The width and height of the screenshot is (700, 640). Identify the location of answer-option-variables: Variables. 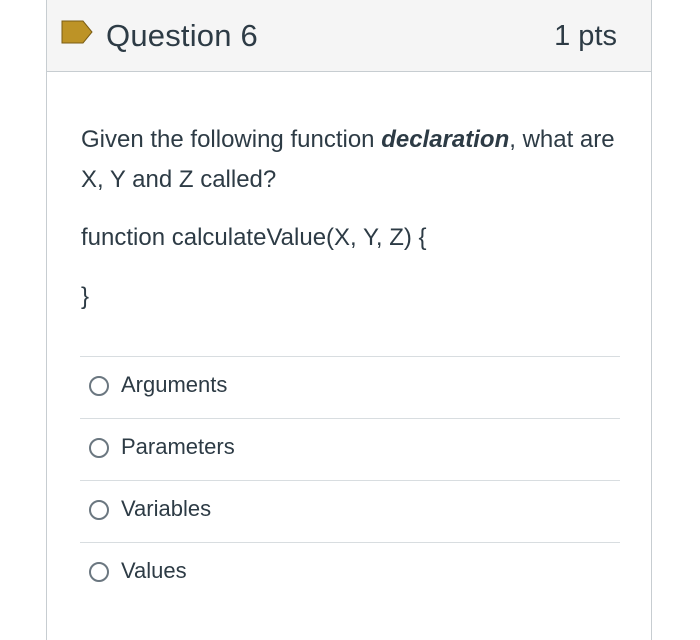
(350, 511).